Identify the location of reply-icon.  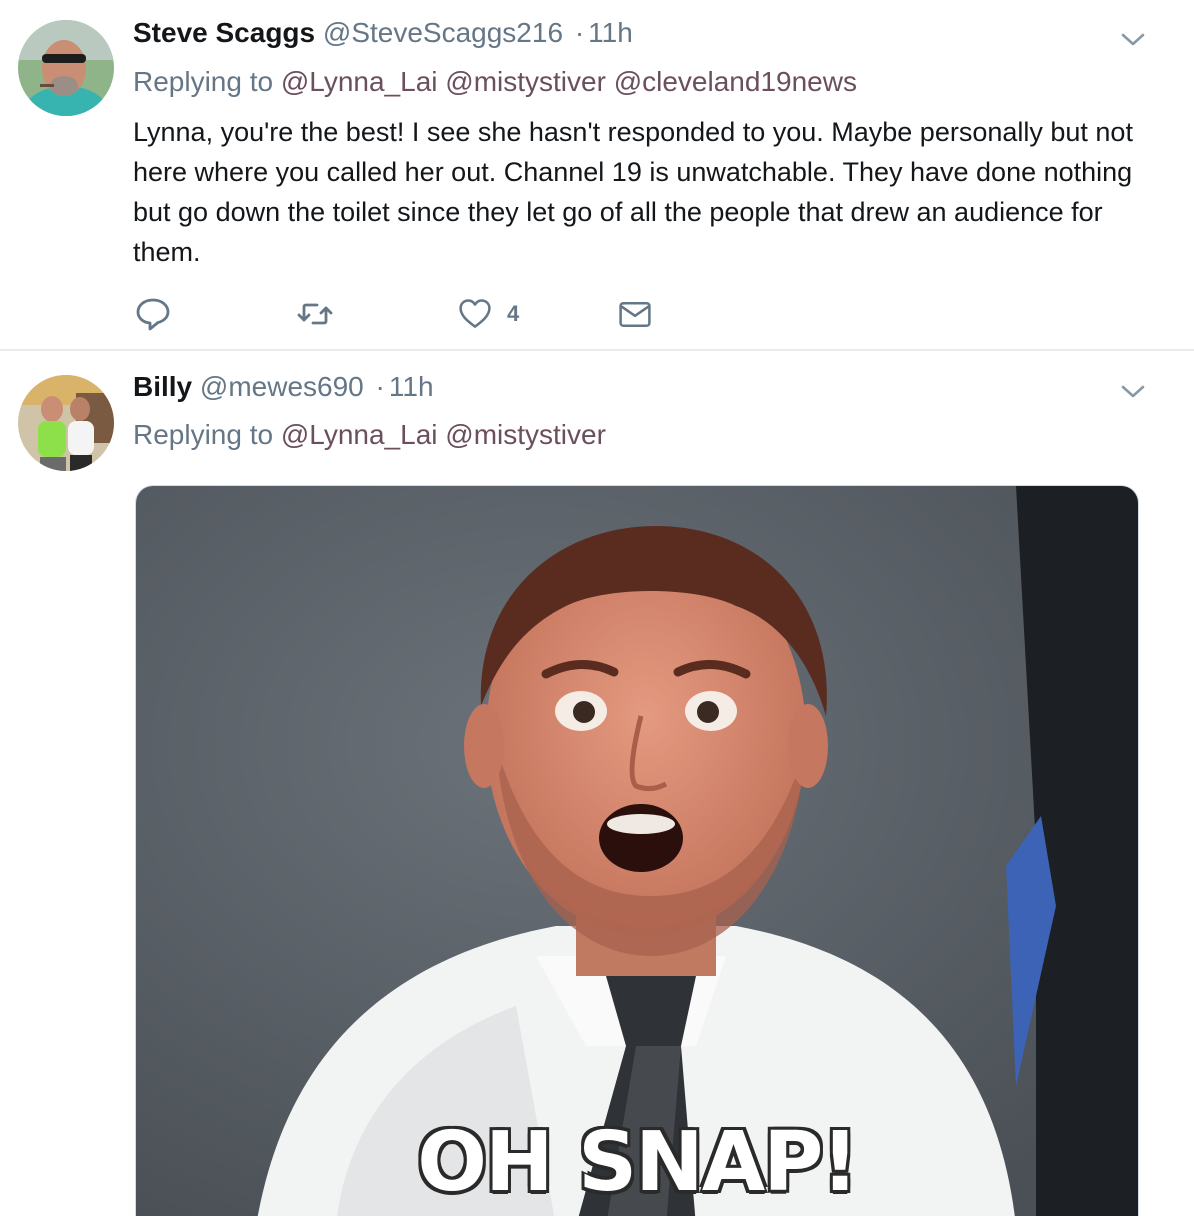
(153, 314).